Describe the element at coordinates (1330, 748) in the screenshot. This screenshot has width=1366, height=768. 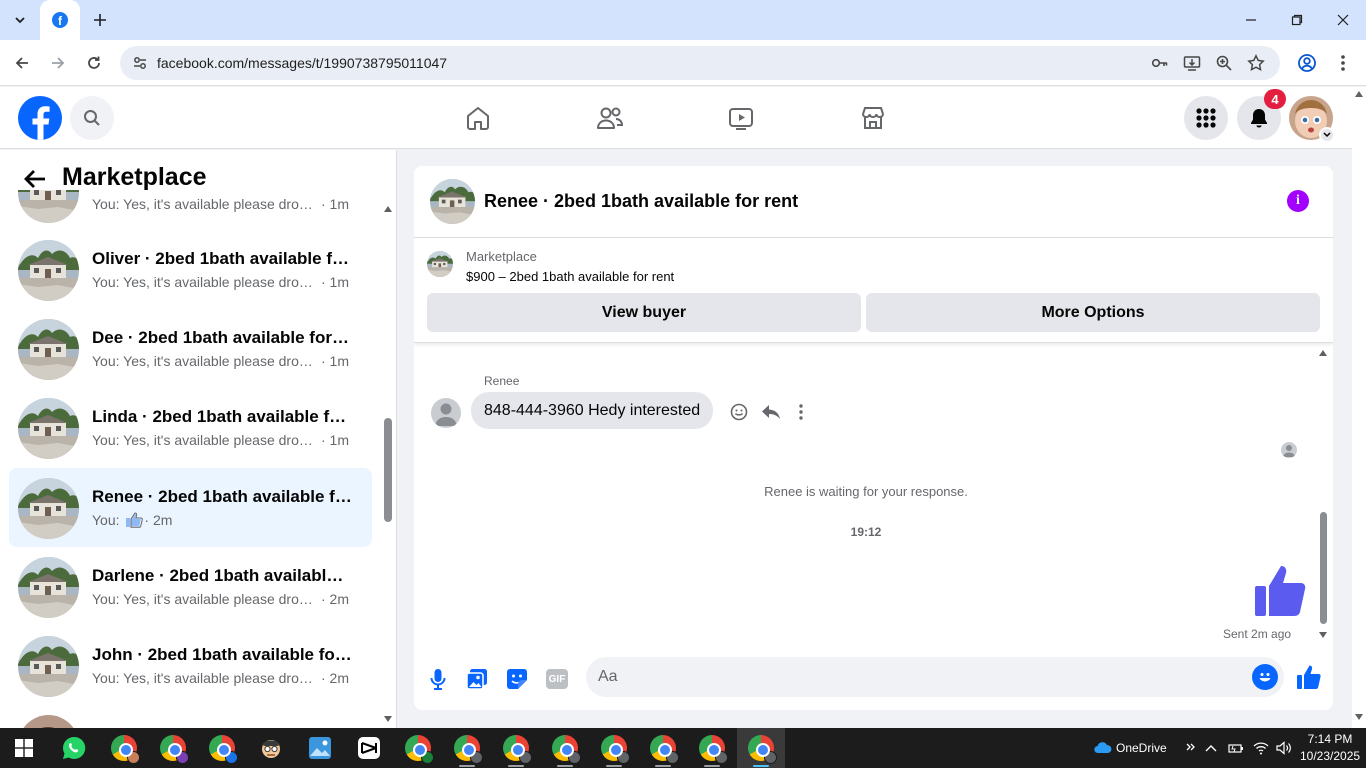
I see `taskbar-clock: 7:14 PM 10/23/2025` at that location.